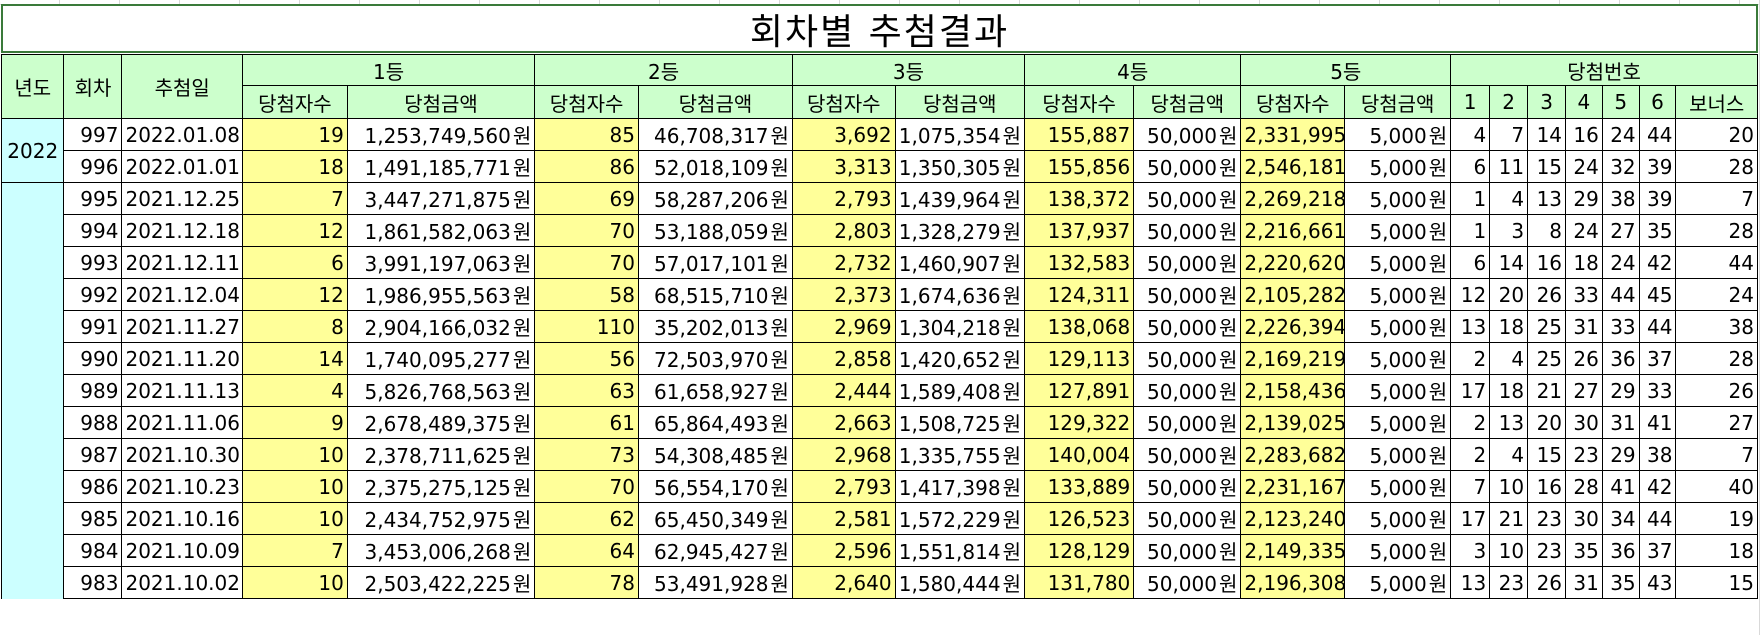  I want to click on rank2-winners-cell: 110, so click(586, 326).